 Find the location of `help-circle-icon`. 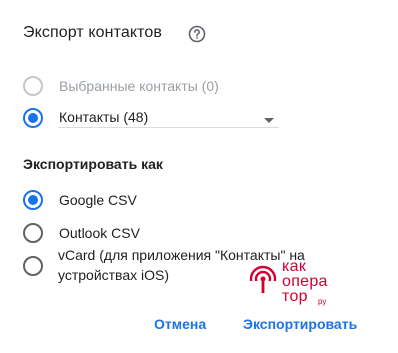

help-circle-icon is located at coordinates (197, 34).